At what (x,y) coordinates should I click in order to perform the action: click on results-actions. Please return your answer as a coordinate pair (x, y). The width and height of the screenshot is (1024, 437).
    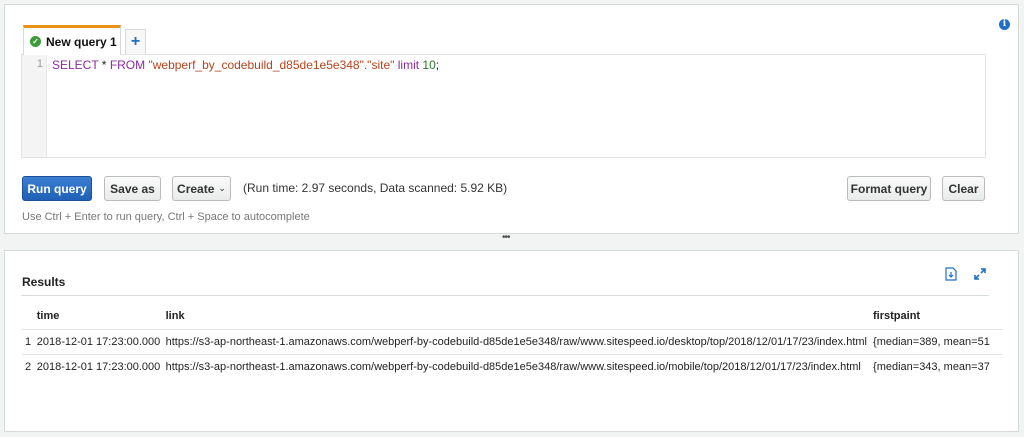
    Looking at the image, I should click on (966, 274).